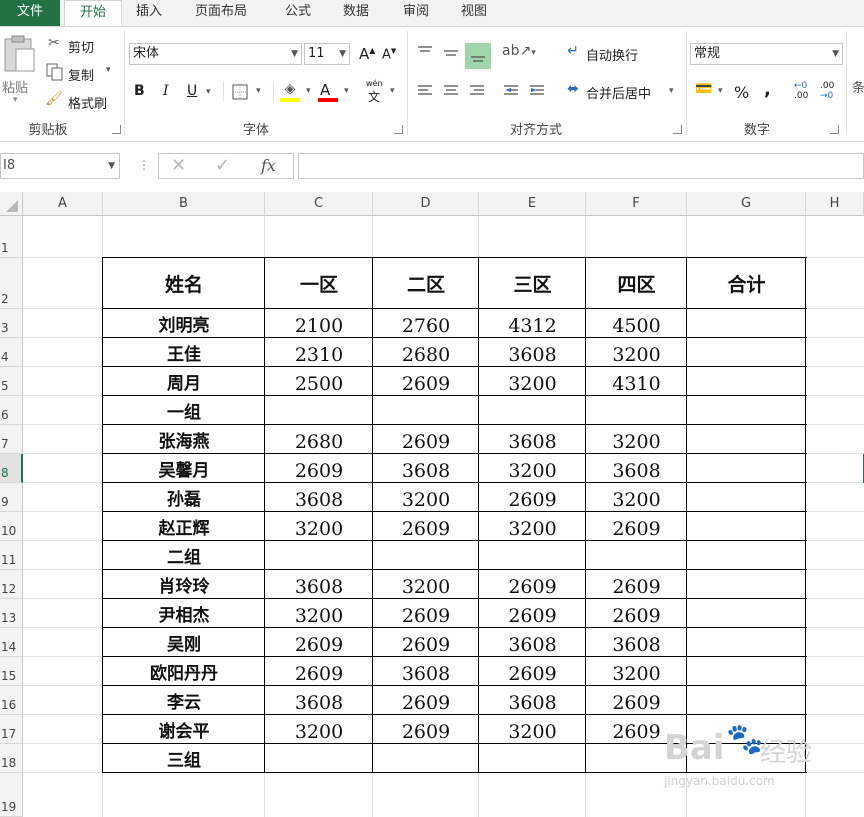  What do you see at coordinates (766, 54) in the screenshot?
I see `number-format-select: 常规 ▼` at bounding box center [766, 54].